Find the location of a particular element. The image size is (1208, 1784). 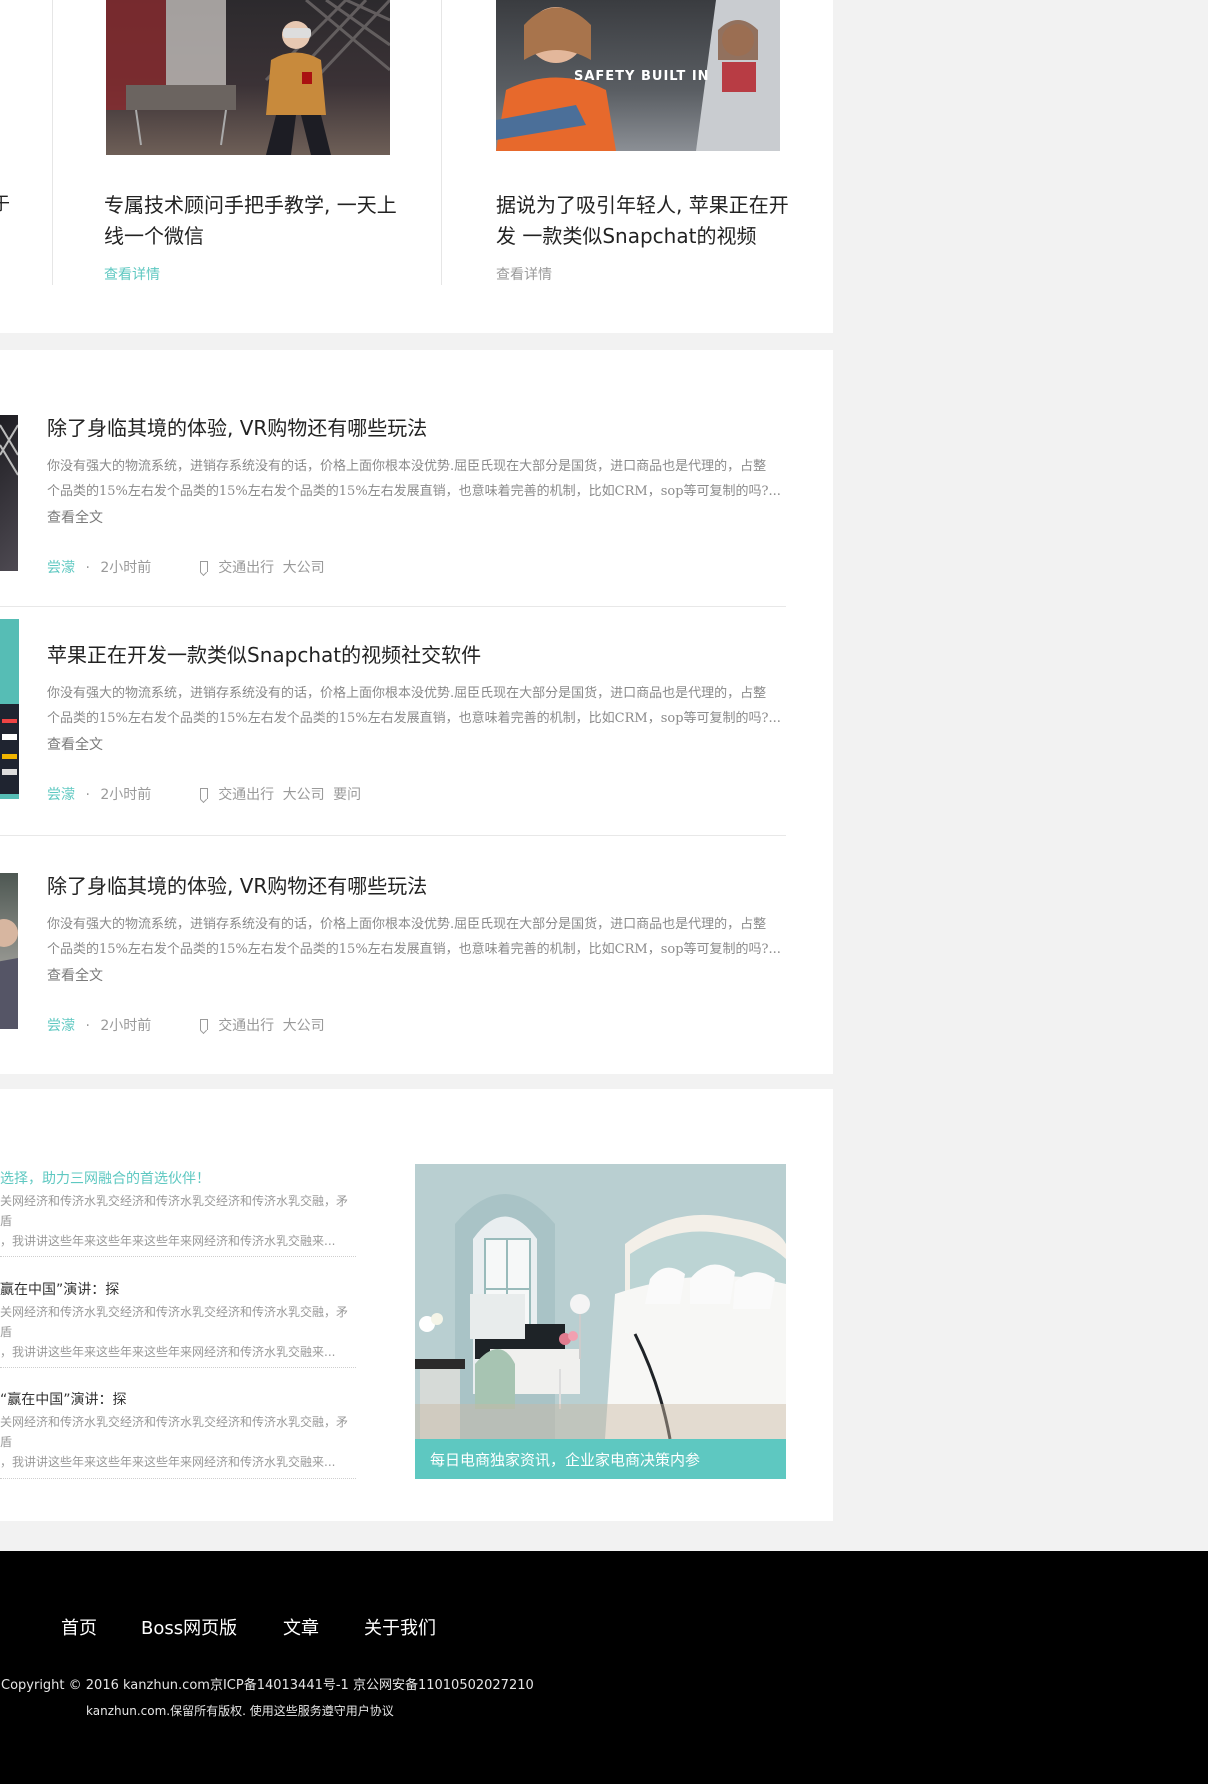

card-title: 据说为了吸引年轻人, 苹果正在开 发 一款类似Snapchat的视频 is located at coordinates (646, 221).